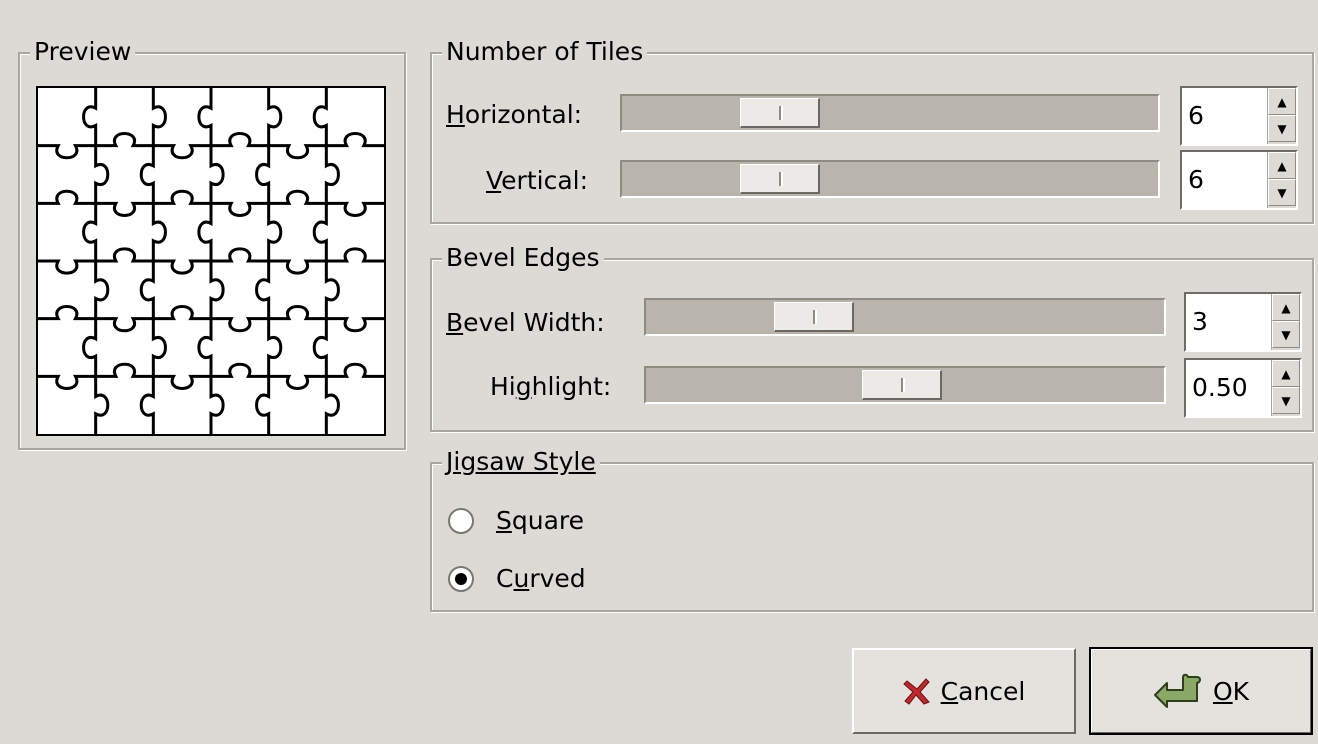 The image size is (1318, 744). I want to click on highlight-slider-thumb, so click(902, 385).